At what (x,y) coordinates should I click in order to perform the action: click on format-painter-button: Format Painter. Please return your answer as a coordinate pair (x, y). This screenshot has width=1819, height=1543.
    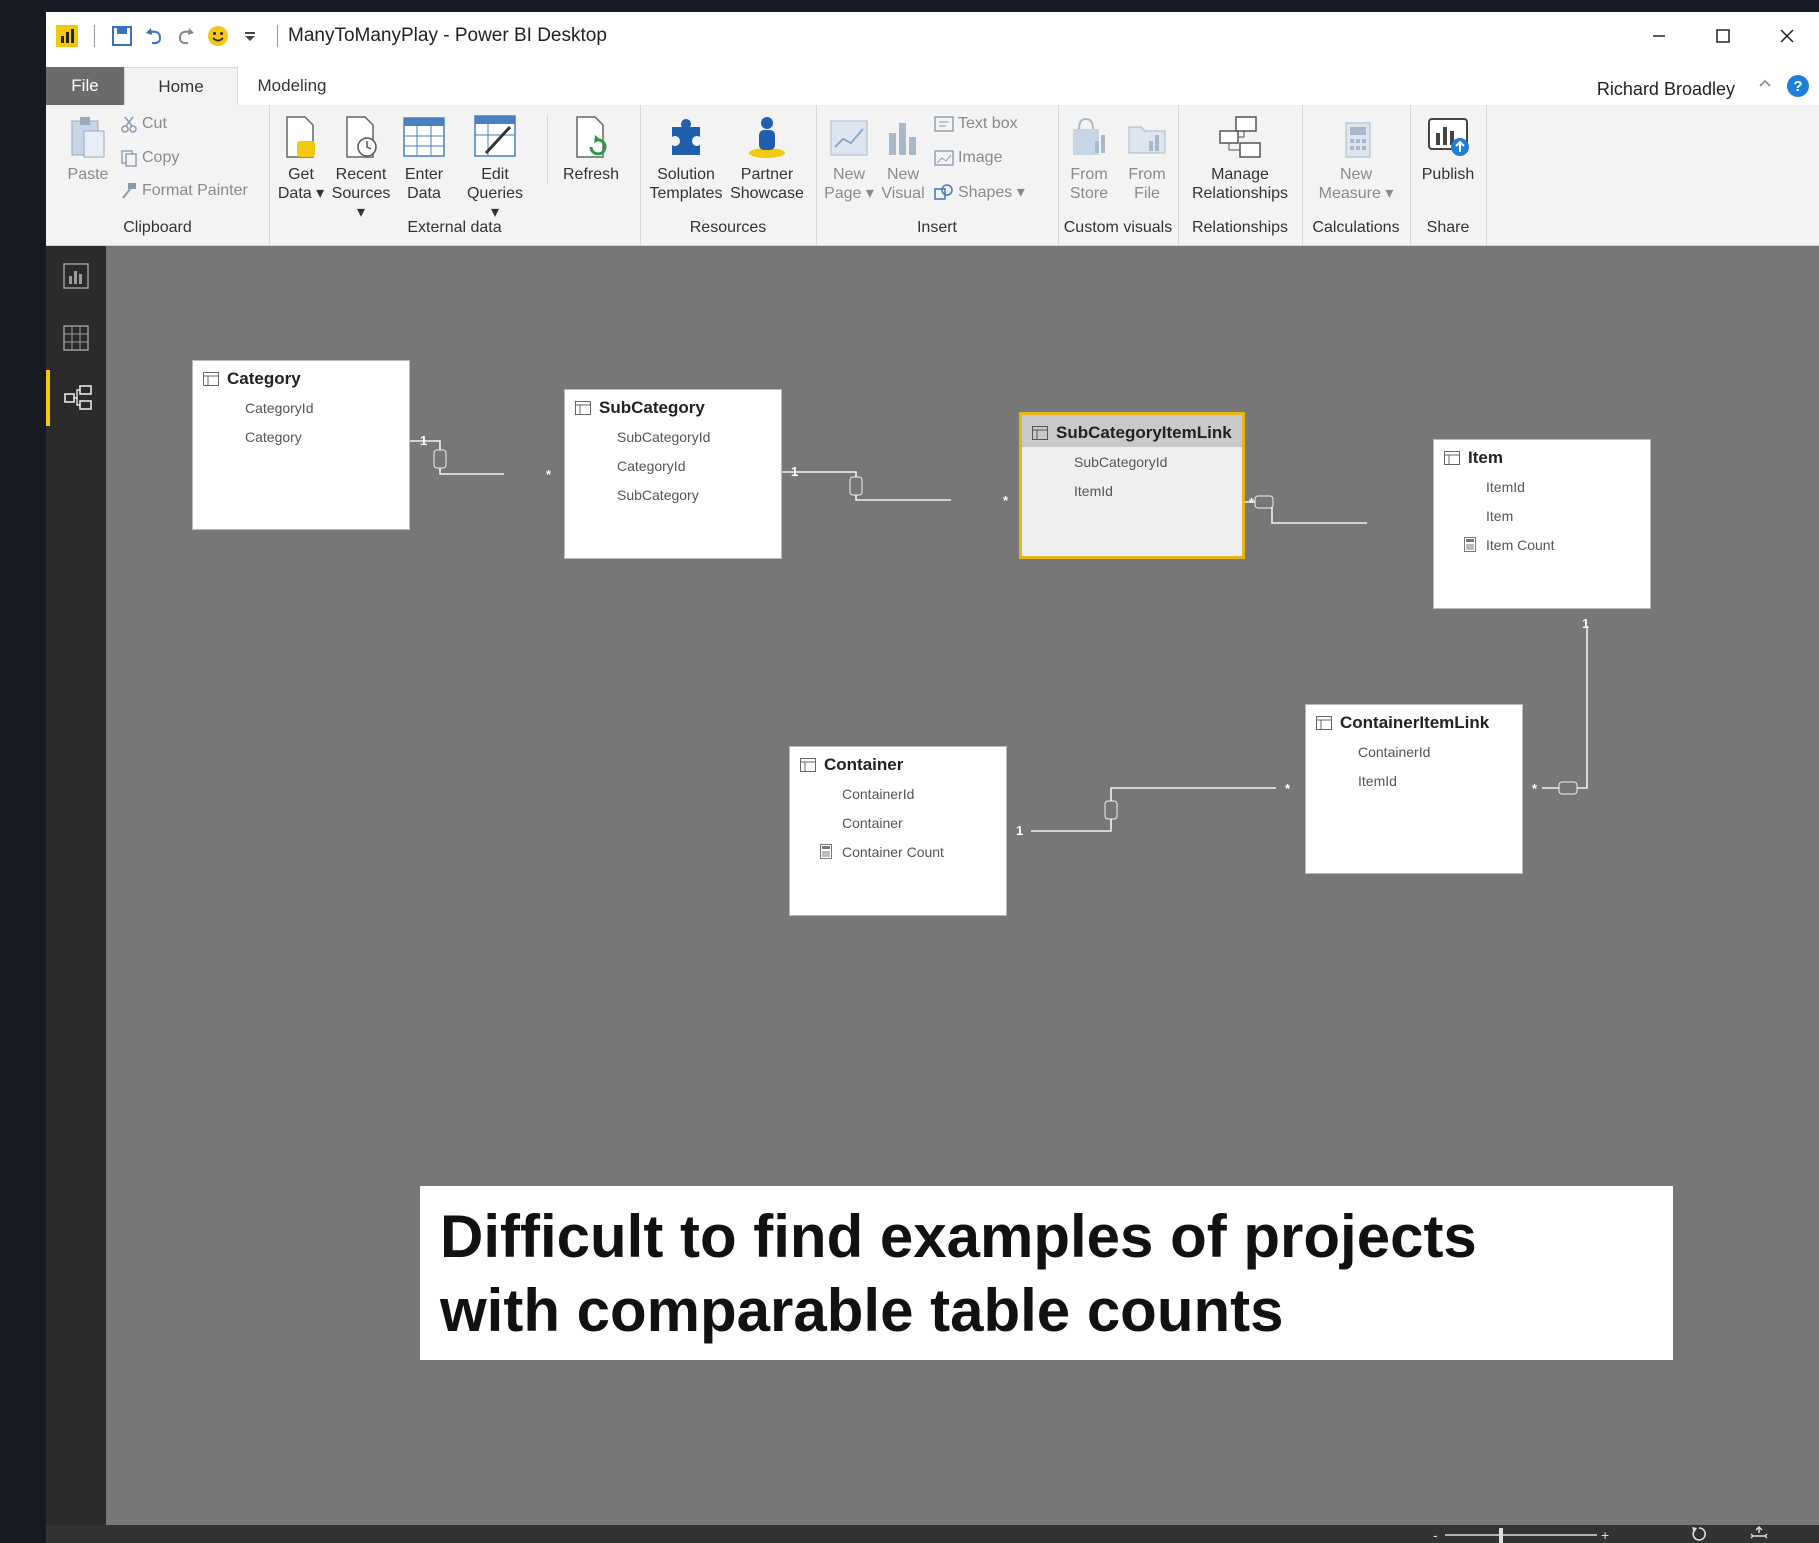
    Looking at the image, I should click on (184, 191).